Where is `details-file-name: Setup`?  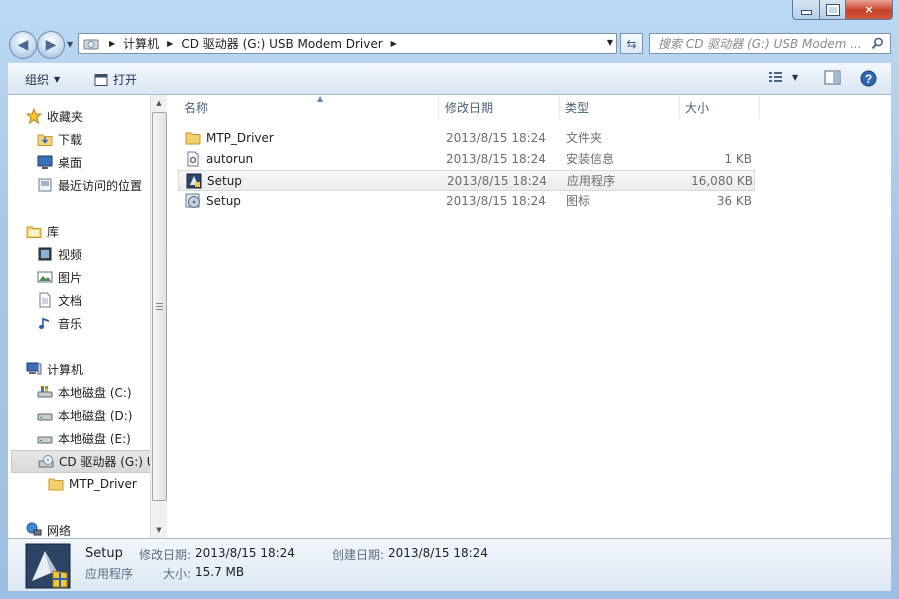 details-file-name: Setup is located at coordinates (104, 553).